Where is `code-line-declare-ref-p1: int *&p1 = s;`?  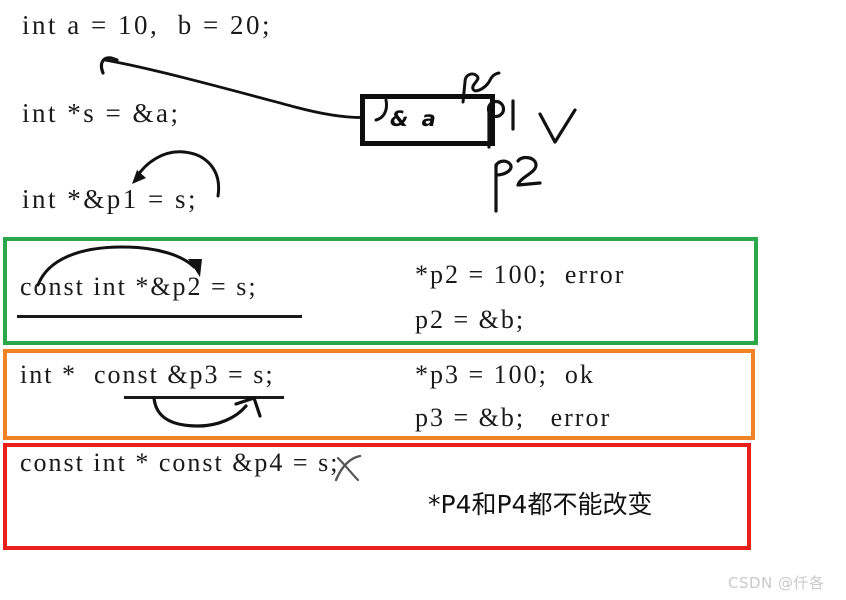
code-line-declare-ref-p1: int *&p1 = s; is located at coordinates (110, 199).